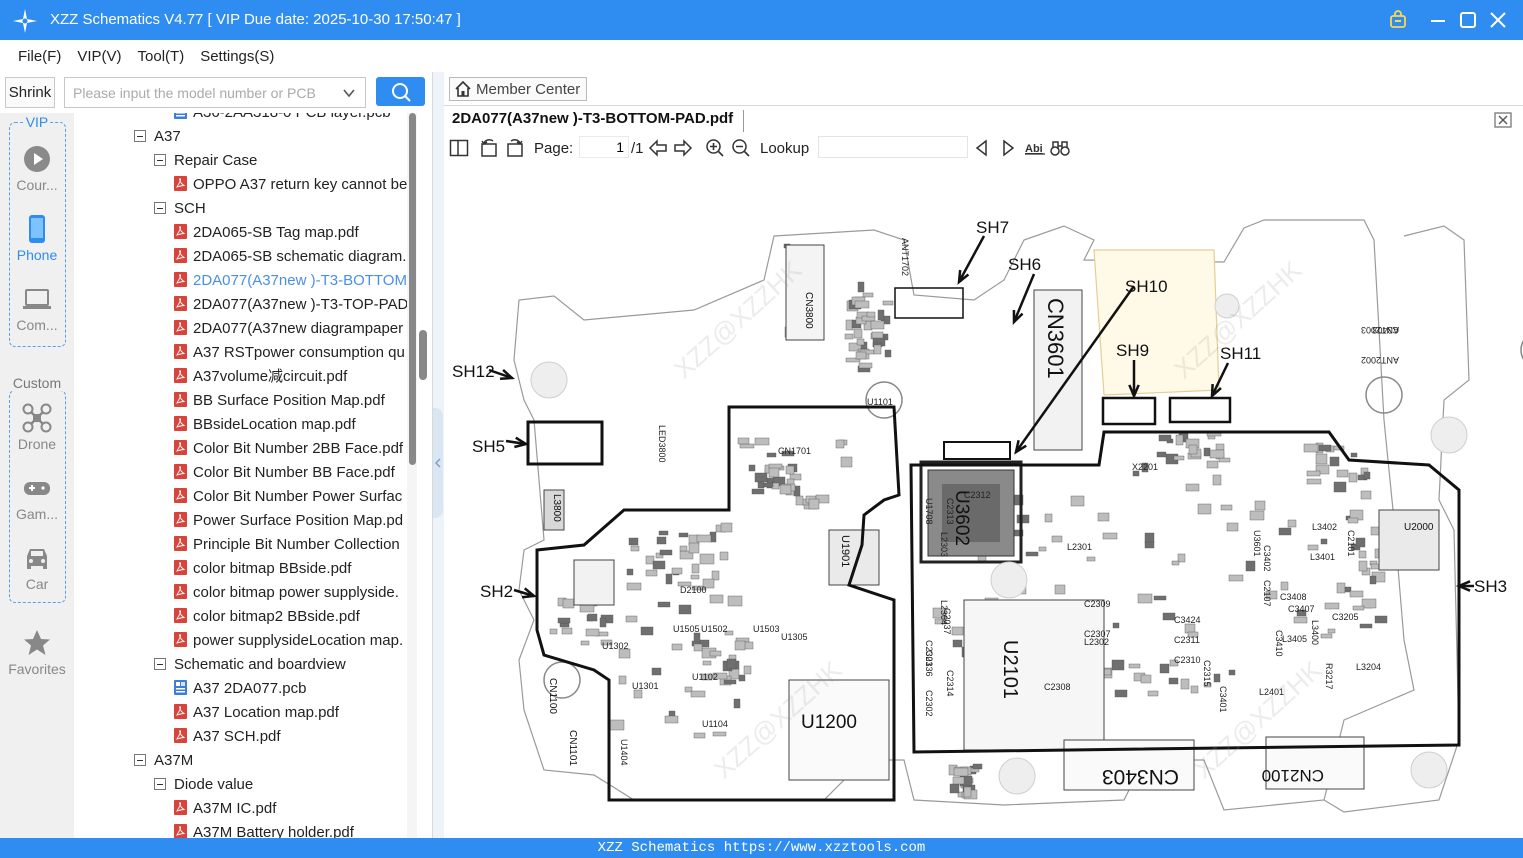 The image size is (1523, 858). I want to click on page-number-input, so click(604, 147).